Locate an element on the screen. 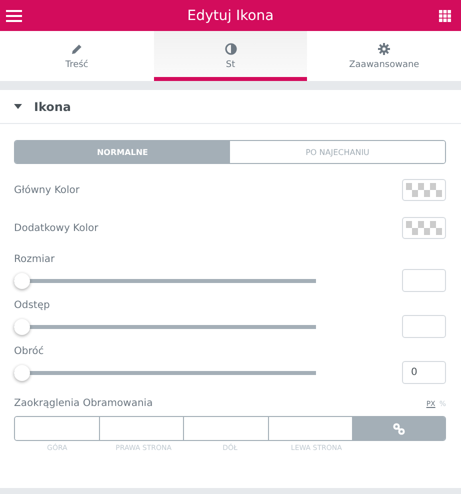  settings-icon is located at coordinates (384, 48).